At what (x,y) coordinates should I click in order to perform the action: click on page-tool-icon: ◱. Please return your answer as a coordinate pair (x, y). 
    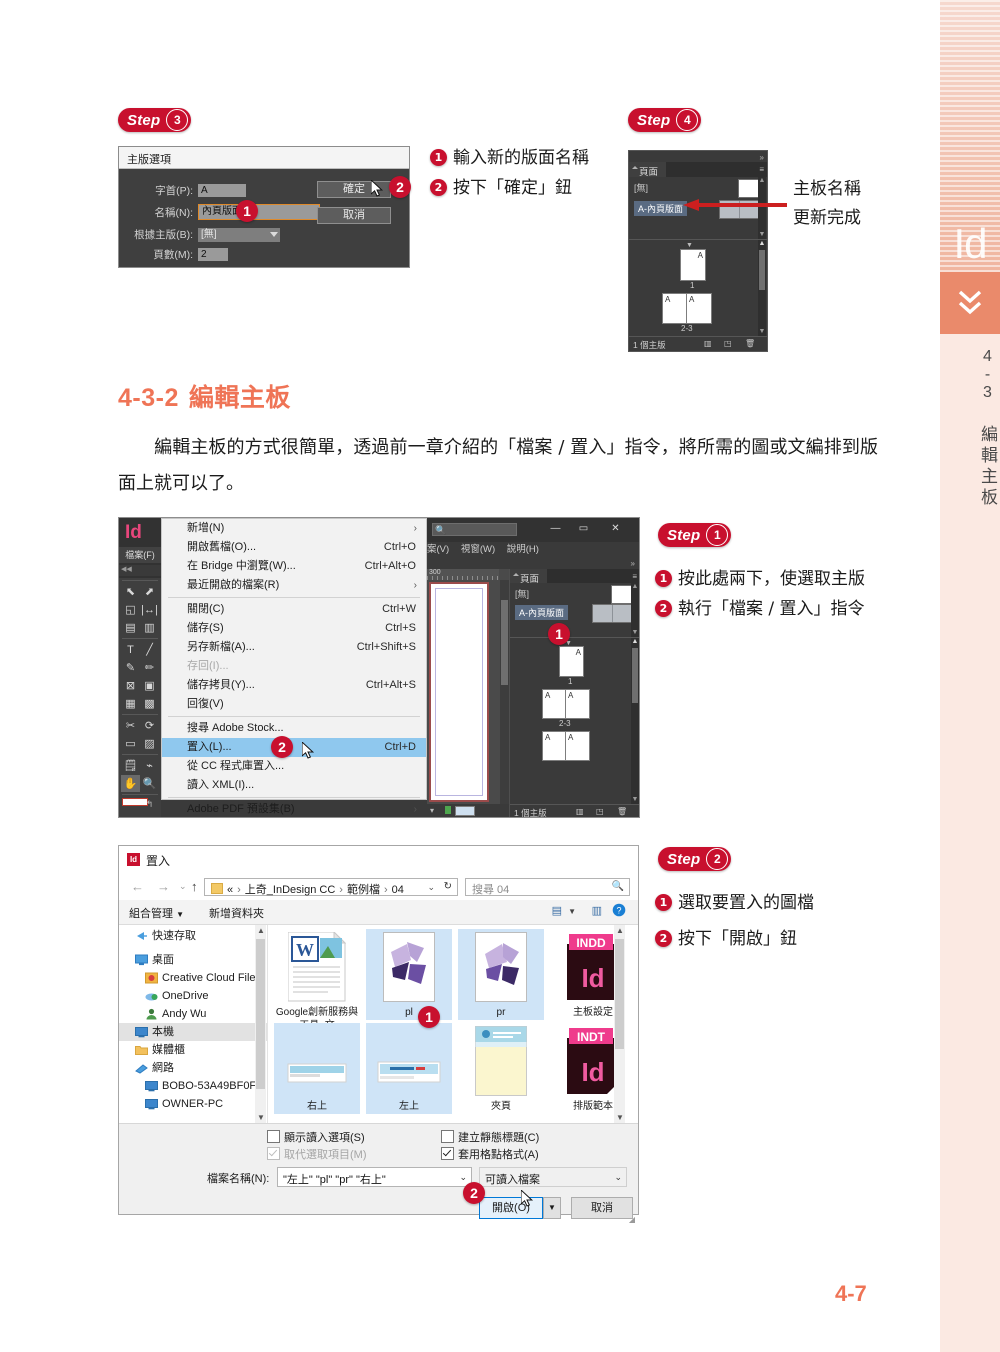
    Looking at the image, I should click on (130, 609).